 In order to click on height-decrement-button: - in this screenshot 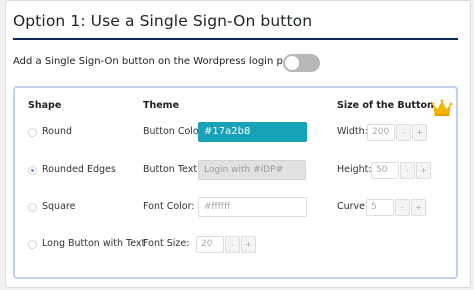, I will do `click(407, 170)`.